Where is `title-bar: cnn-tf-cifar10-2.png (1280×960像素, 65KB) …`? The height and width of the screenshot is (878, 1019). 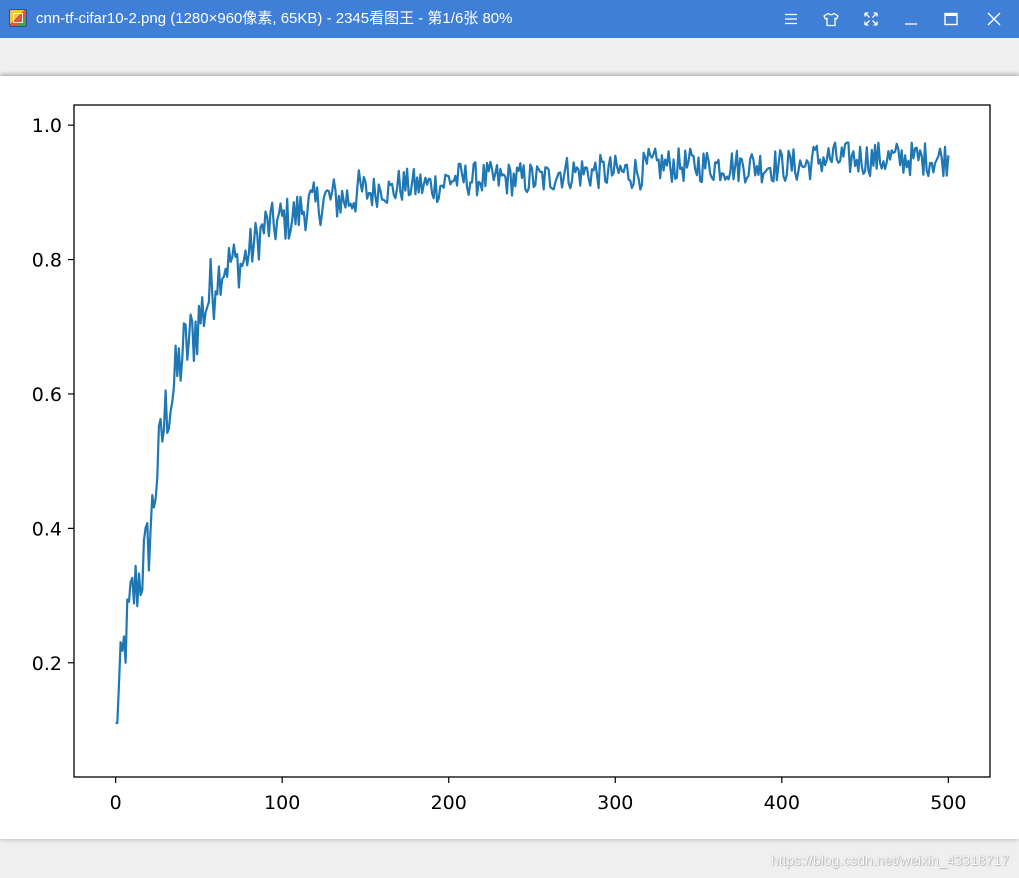
title-bar: cnn-tf-cifar10-2.png (1280×960像素, 65KB) … is located at coordinates (509, 19).